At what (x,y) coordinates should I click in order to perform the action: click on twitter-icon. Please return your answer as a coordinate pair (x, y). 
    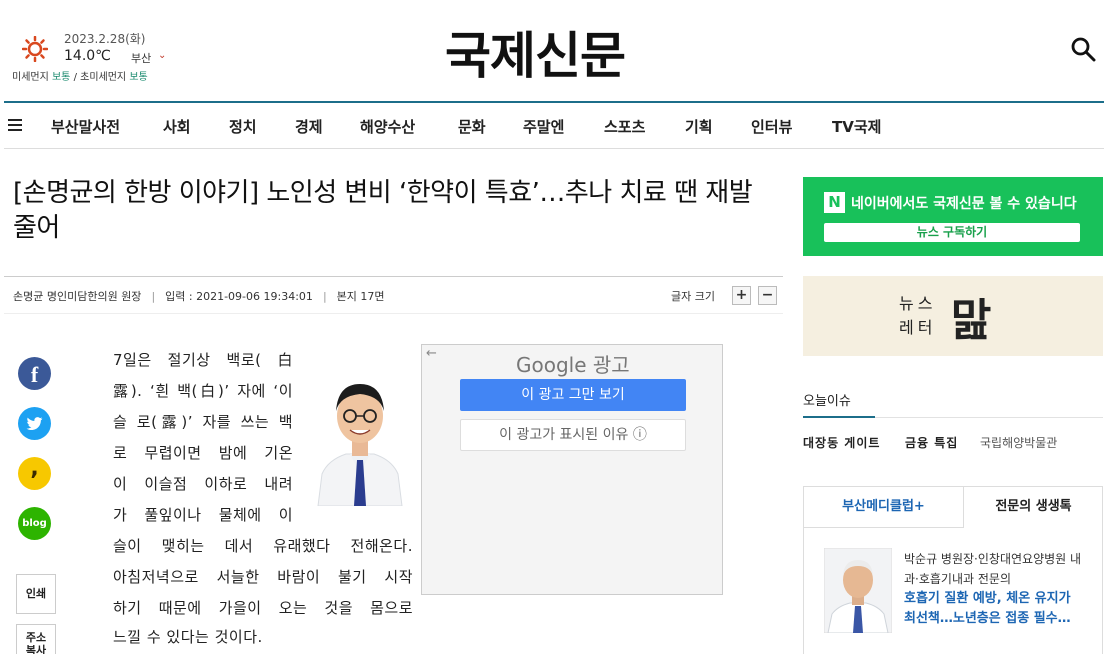
    Looking at the image, I should click on (34, 423).